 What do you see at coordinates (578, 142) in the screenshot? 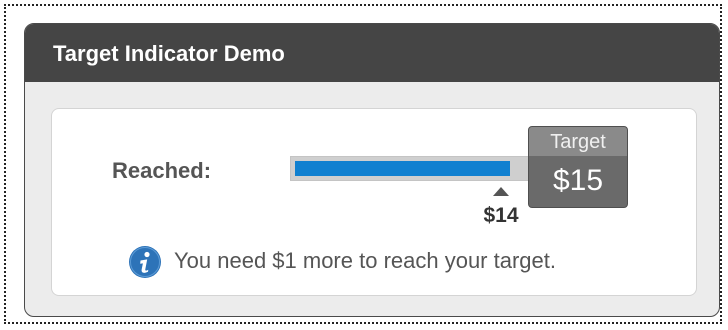
I see `target-label: Target` at bounding box center [578, 142].